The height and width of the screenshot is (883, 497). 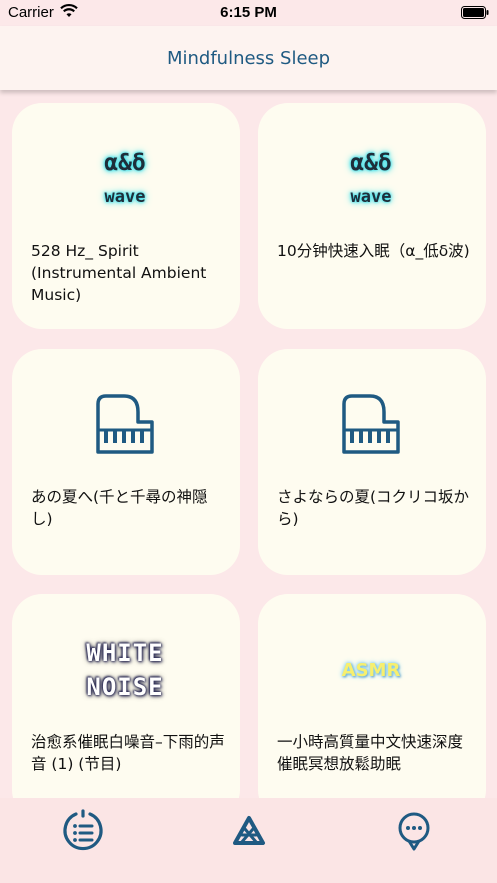 What do you see at coordinates (373, 508) in the screenshot?
I see `track-title: さよならの夏(コクリコ坂から)` at bounding box center [373, 508].